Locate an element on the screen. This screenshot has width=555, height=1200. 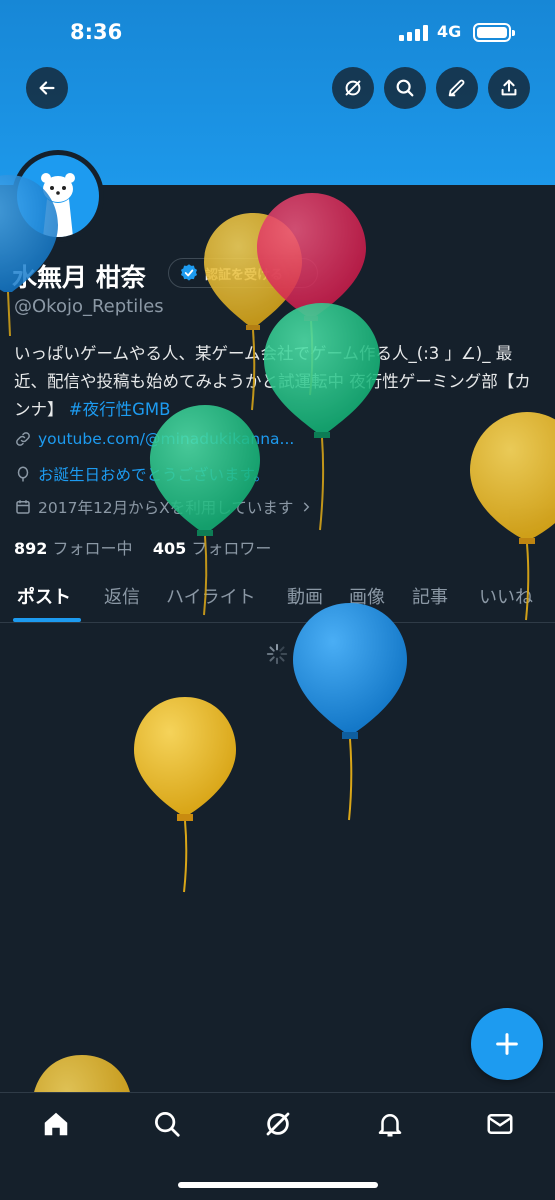
status-time: 8:36 is located at coordinates (96, 32).